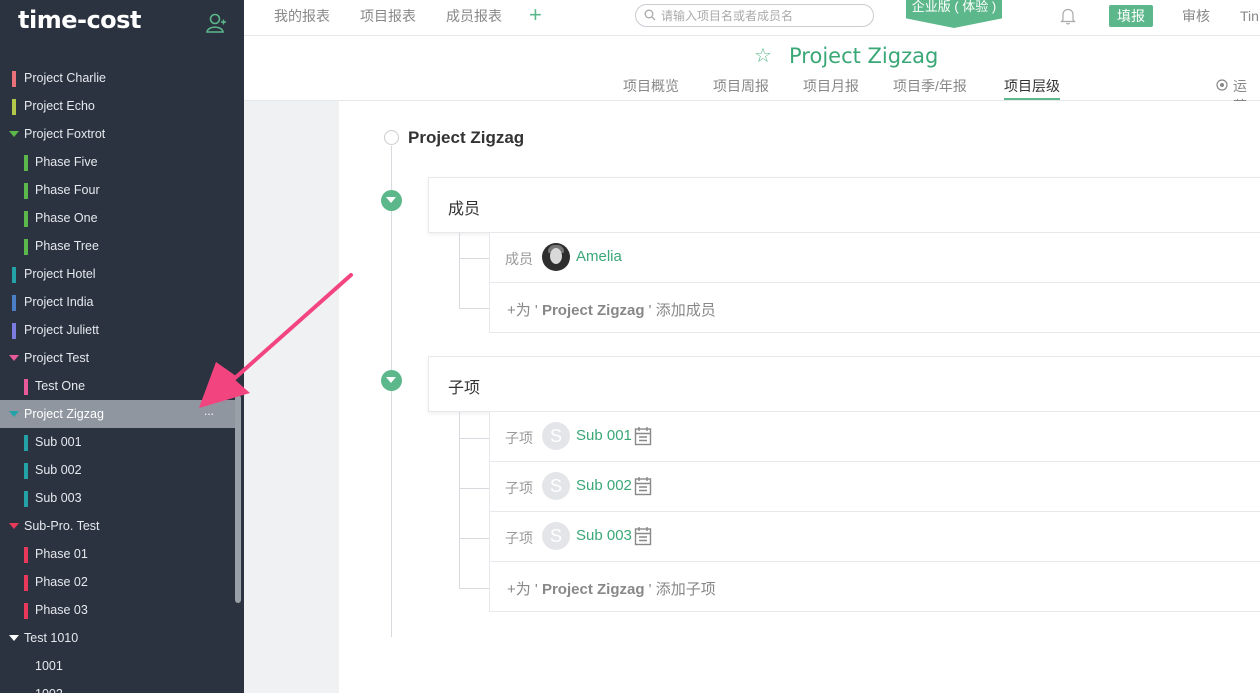 The height and width of the screenshot is (693, 1260). Describe the element at coordinates (122, 190) in the screenshot. I see `sidebar-item: Phase Four` at that location.